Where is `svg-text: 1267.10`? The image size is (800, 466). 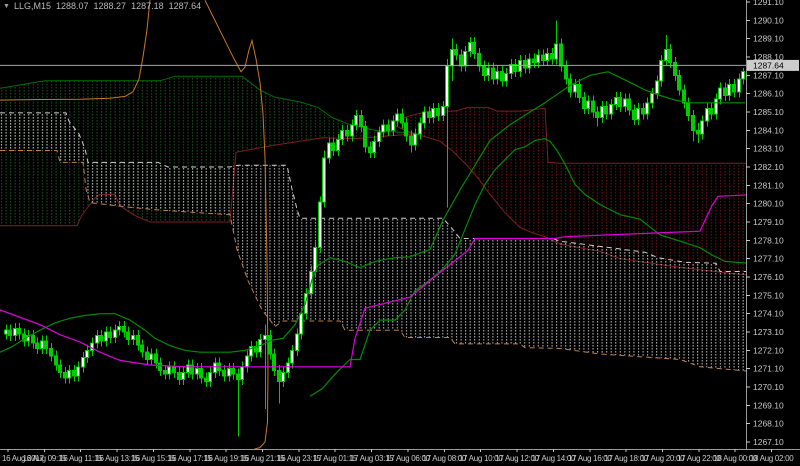 svg-text: 1267.10 is located at coordinates (768, 442).